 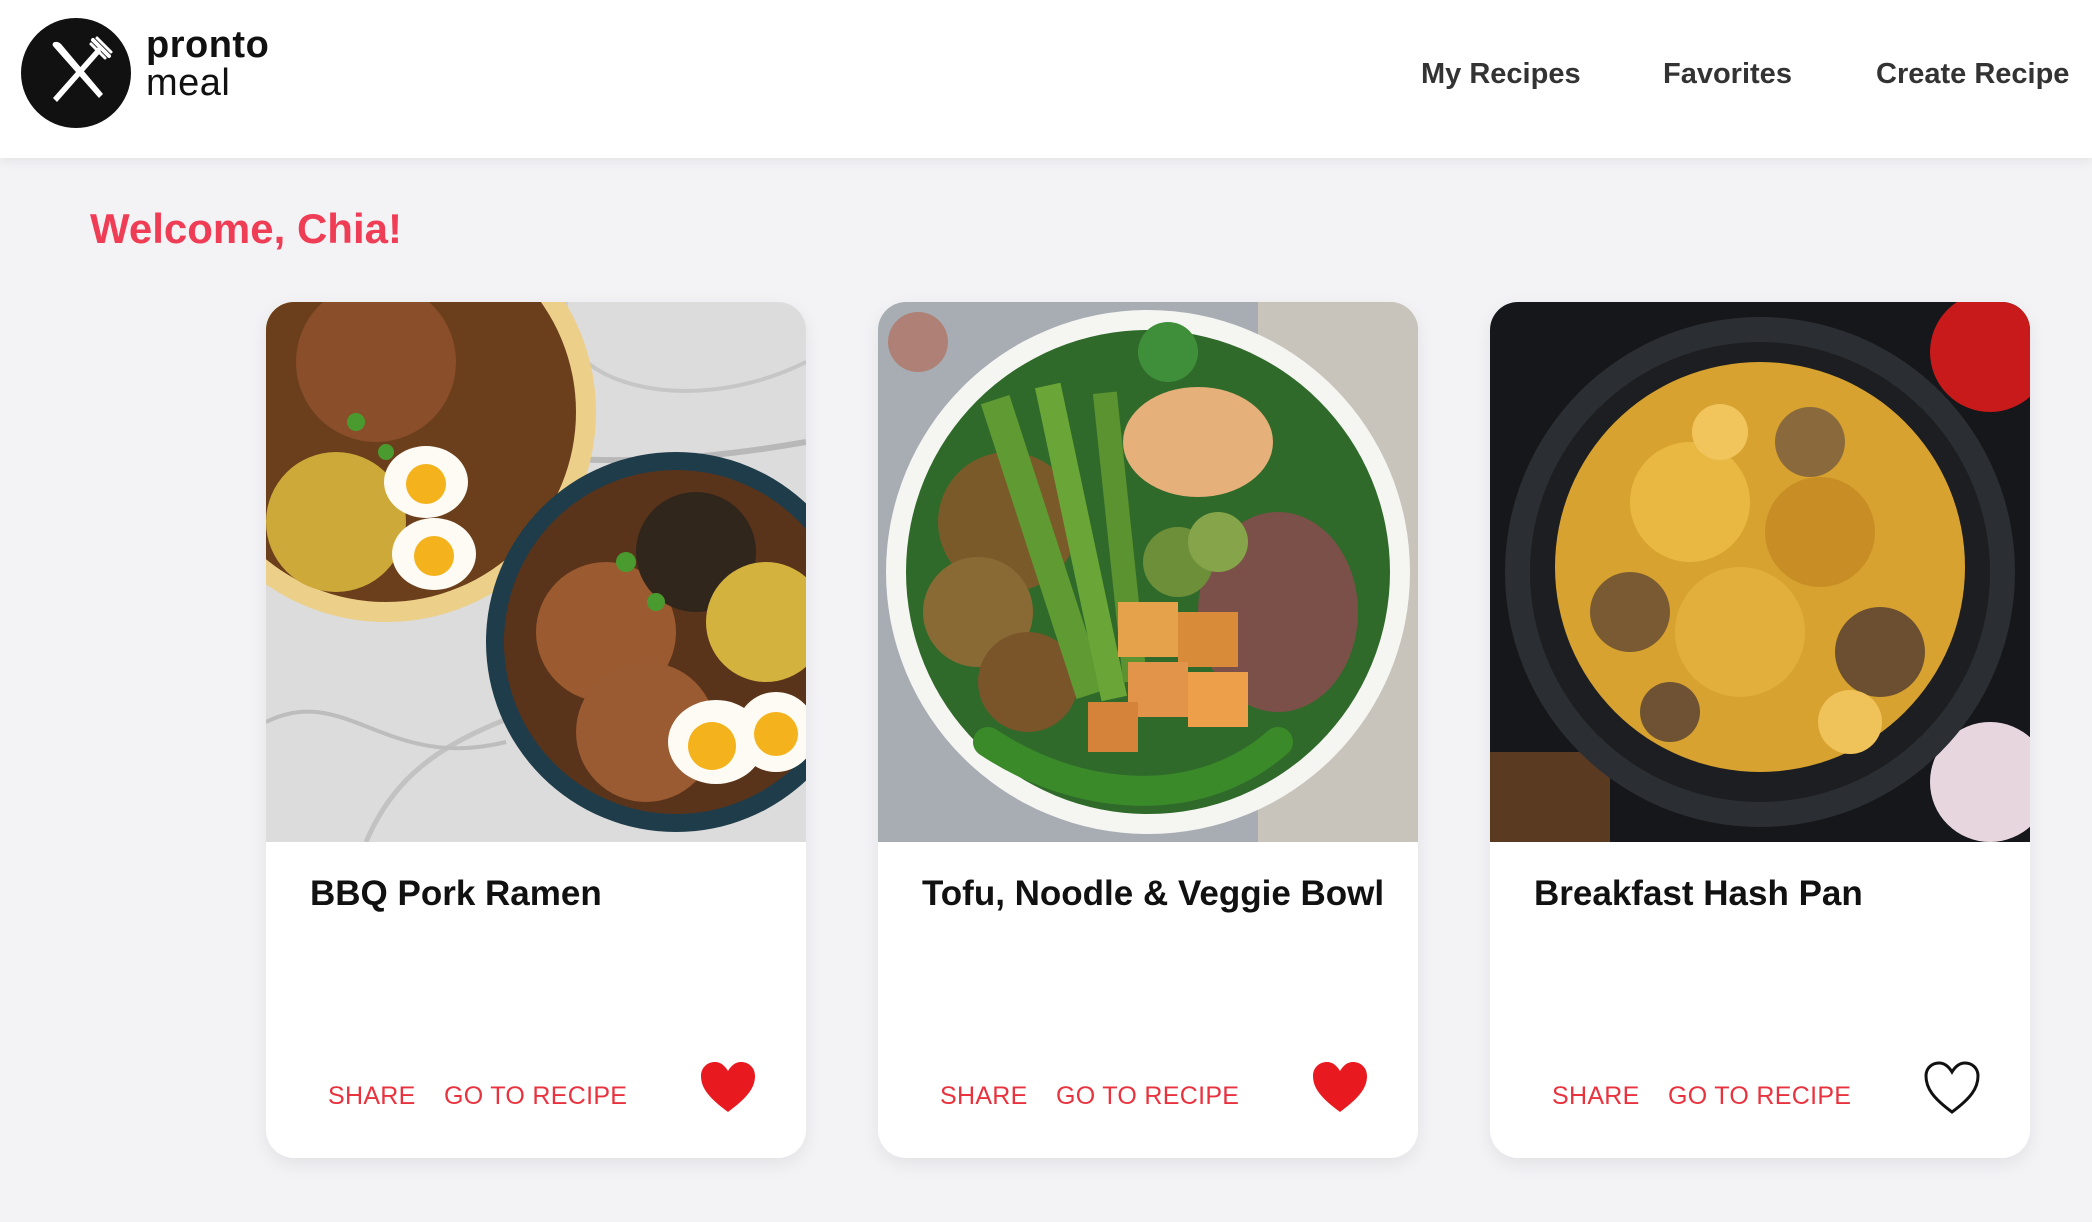 I want to click on nav-create-recipe: Create Recipe, so click(x=1972, y=74).